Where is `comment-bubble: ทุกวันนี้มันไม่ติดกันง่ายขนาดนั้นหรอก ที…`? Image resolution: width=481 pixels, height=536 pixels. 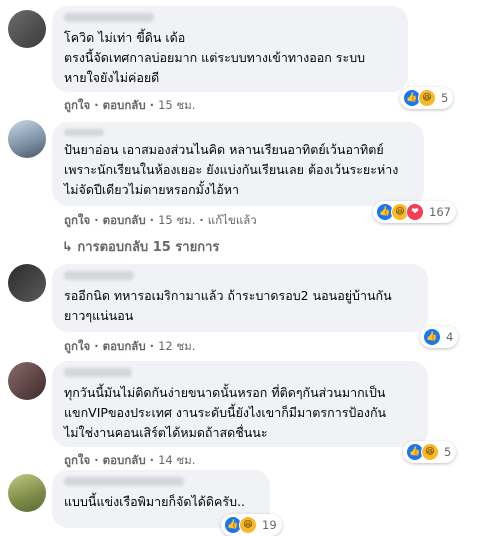
comment-bubble: ทุกวันนี้มันไม่ติดกันง่ายขนาดนั้นหรอก ที… is located at coordinates (240, 404).